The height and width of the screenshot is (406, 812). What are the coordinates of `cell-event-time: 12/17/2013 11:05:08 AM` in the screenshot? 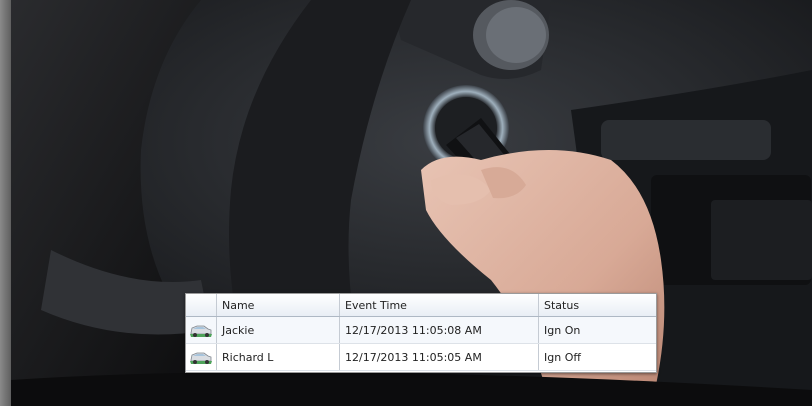 It's located at (439, 330).